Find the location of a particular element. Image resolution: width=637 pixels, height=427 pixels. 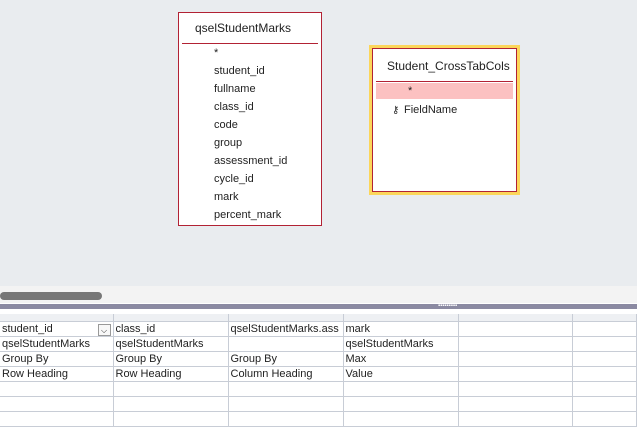

grid-cell: qselStudentMarks.ass is located at coordinates (286, 329).